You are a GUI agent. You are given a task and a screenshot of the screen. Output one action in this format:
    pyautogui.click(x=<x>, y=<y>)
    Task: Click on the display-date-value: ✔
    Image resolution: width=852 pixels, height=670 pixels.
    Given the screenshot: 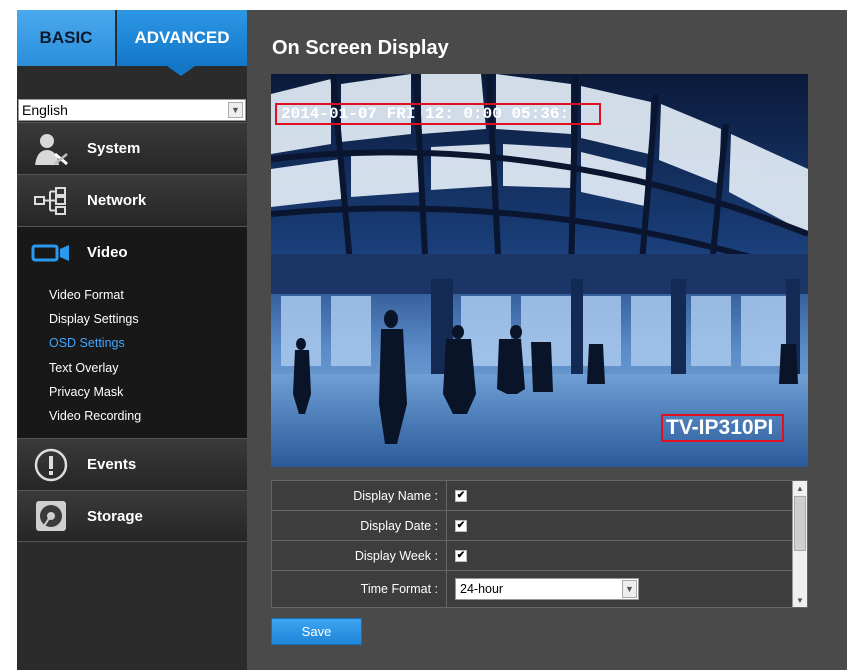 What is the action you would take?
    pyautogui.click(x=456, y=525)
    